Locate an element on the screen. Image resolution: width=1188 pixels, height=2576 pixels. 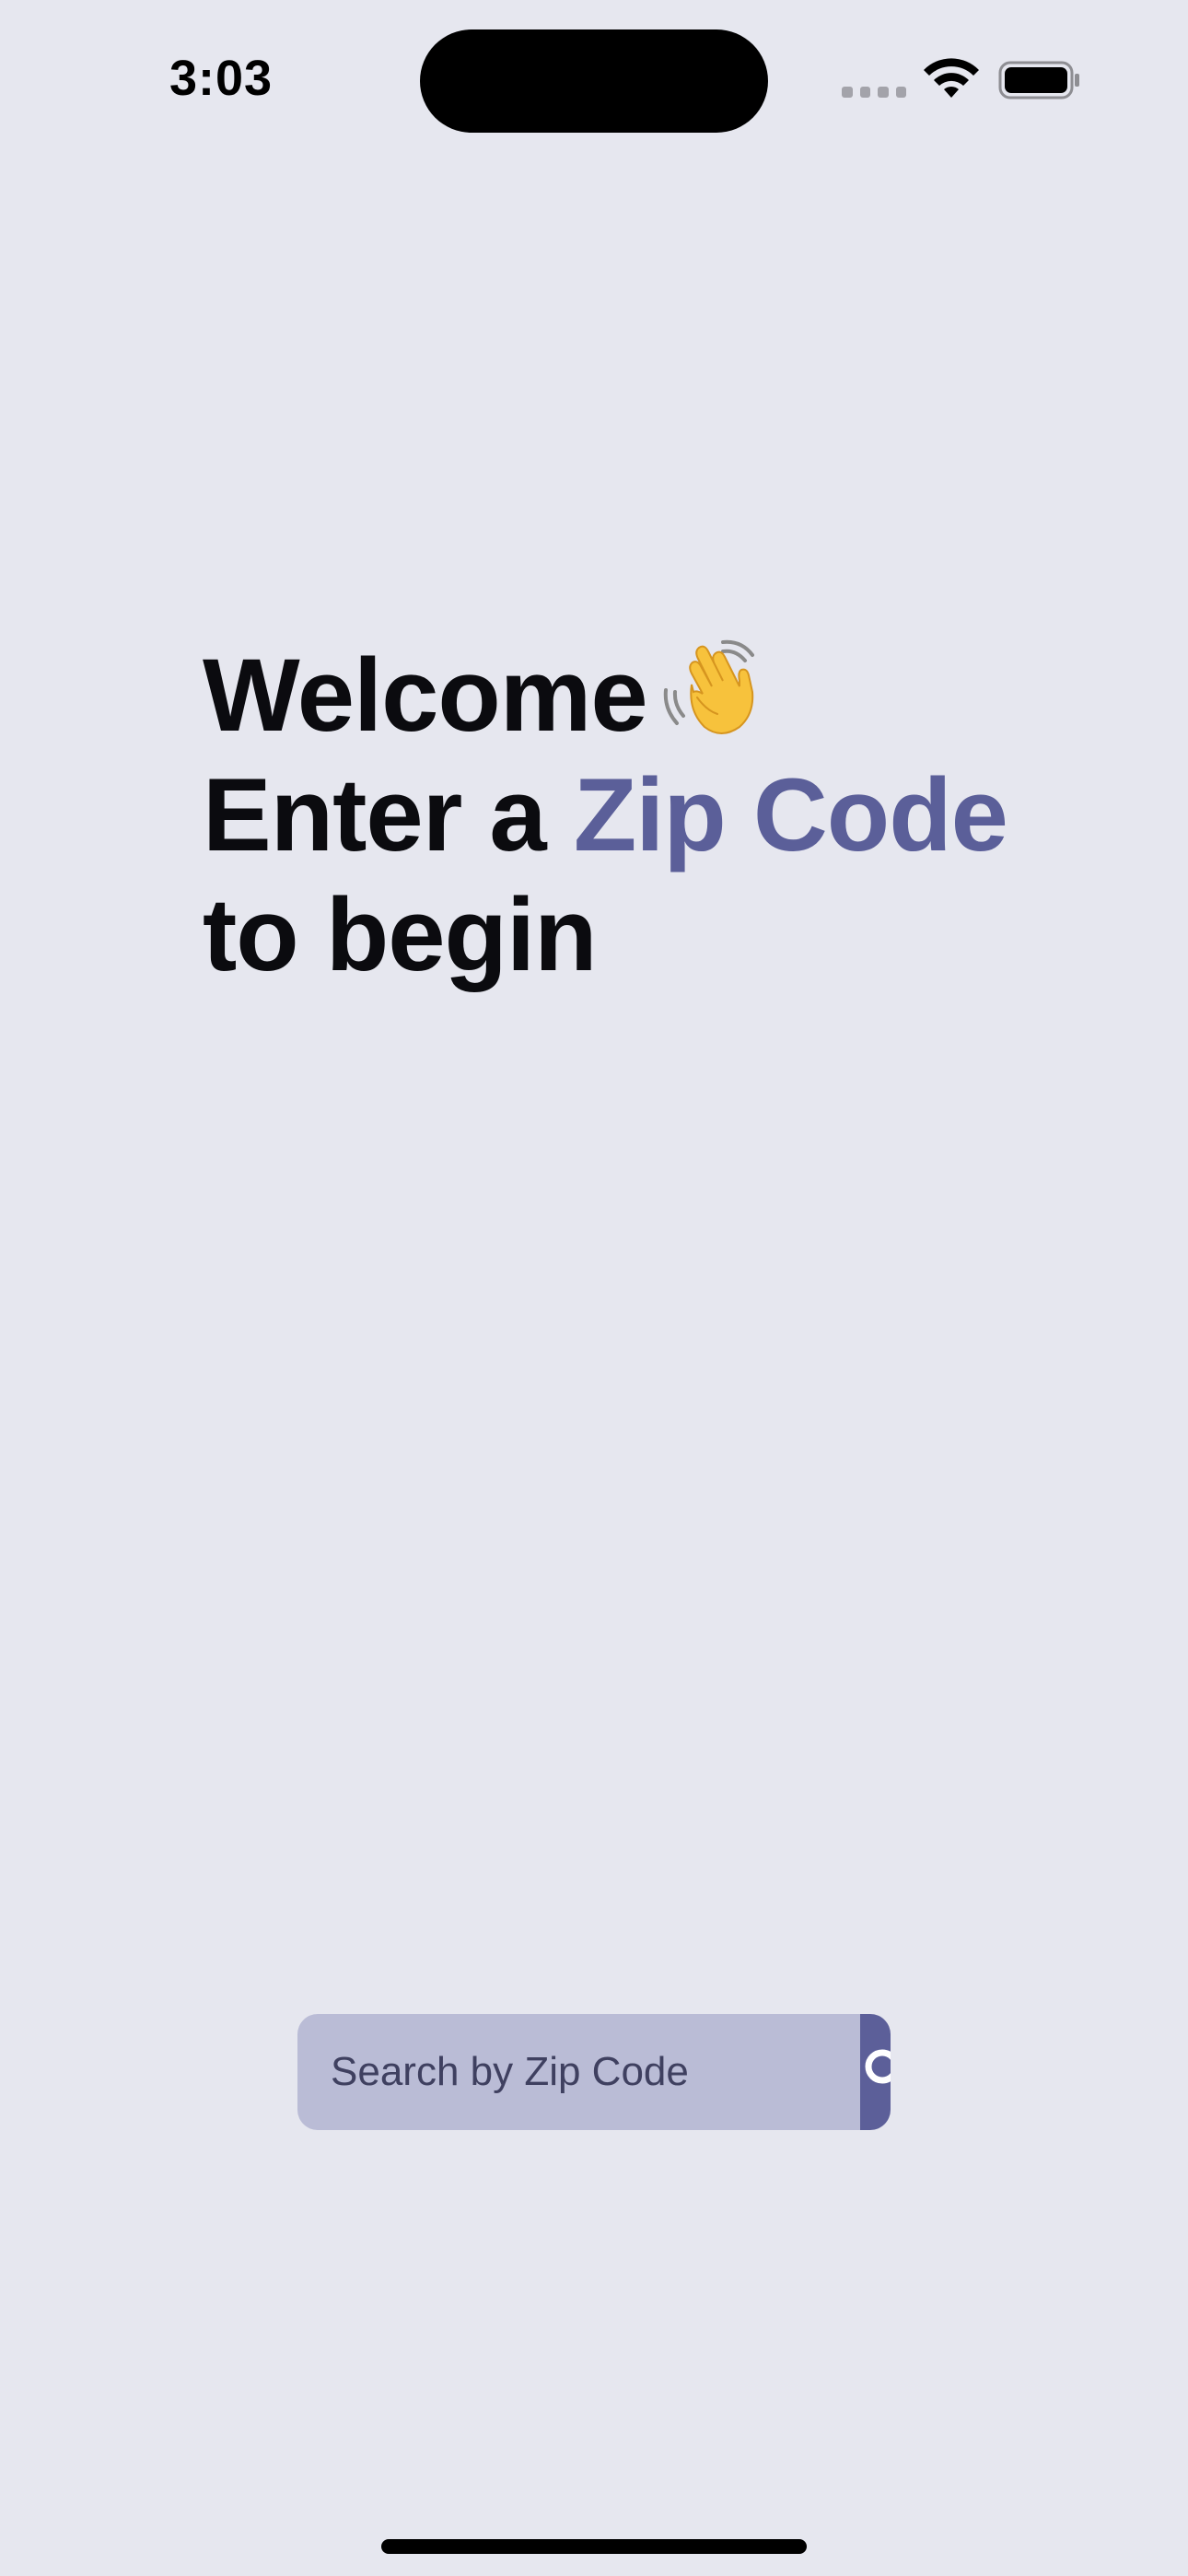
headline-line-1: Welcome is located at coordinates (645, 695).